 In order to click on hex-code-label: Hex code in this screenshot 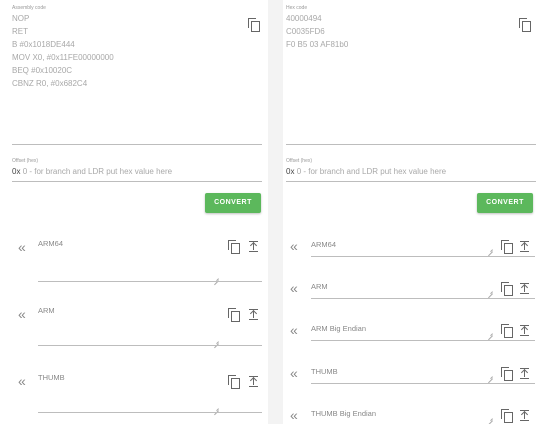, I will do `click(297, 8)`.